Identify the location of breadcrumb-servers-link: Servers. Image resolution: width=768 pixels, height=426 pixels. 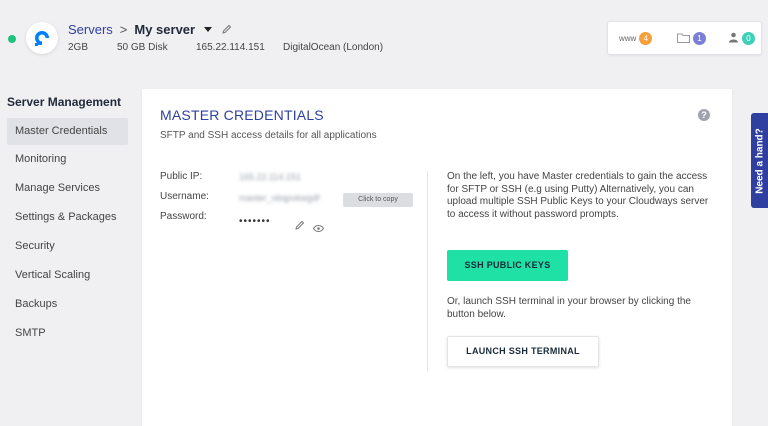
(90, 29).